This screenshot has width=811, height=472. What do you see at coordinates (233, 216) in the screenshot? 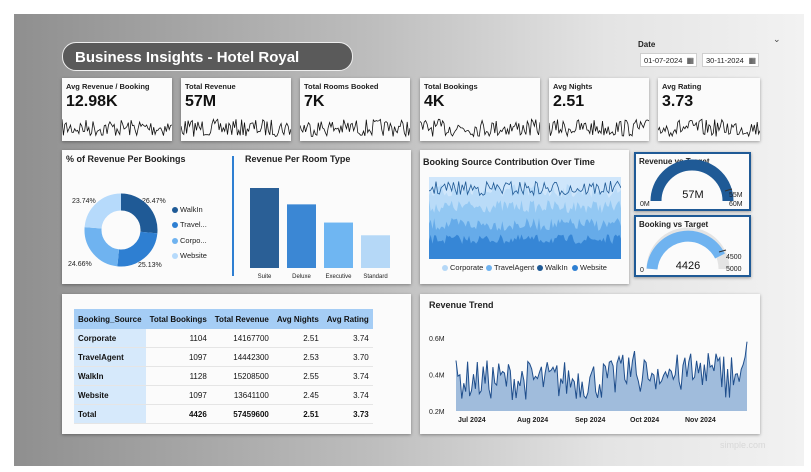
I see `divider` at bounding box center [233, 216].